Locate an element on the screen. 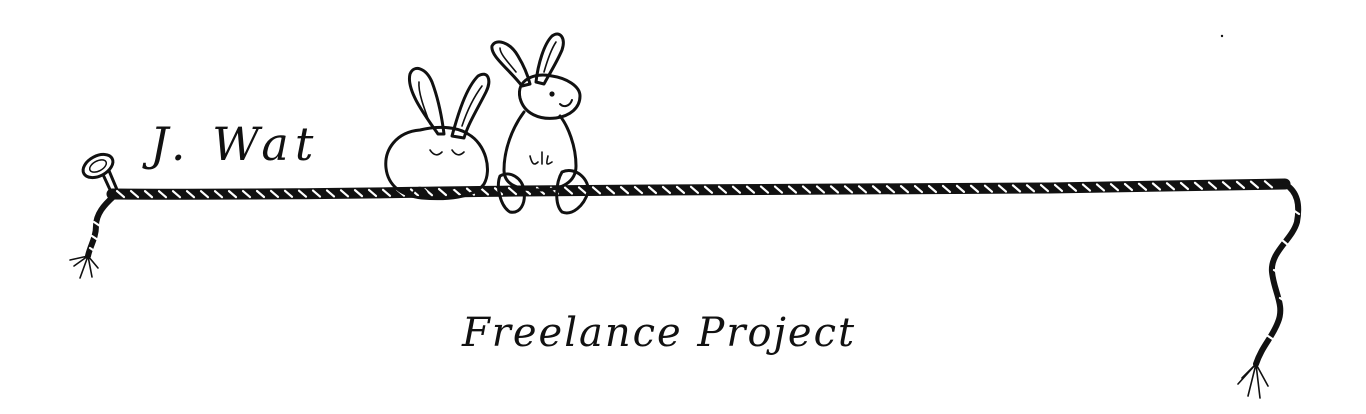 This screenshot has width=1366, height=414. signature-text: J. Wat is located at coordinates (230, 144).